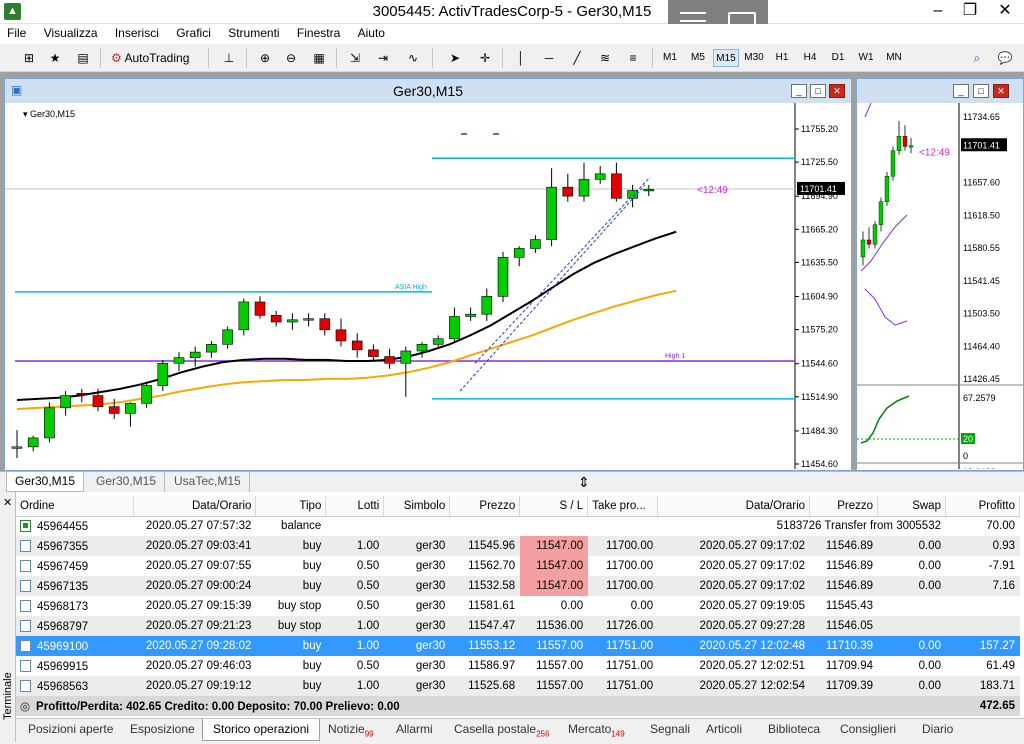 The width and height of the screenshot is (1024, 744). I want to click on tab-history: Storico operazioni, so click(261, 730).